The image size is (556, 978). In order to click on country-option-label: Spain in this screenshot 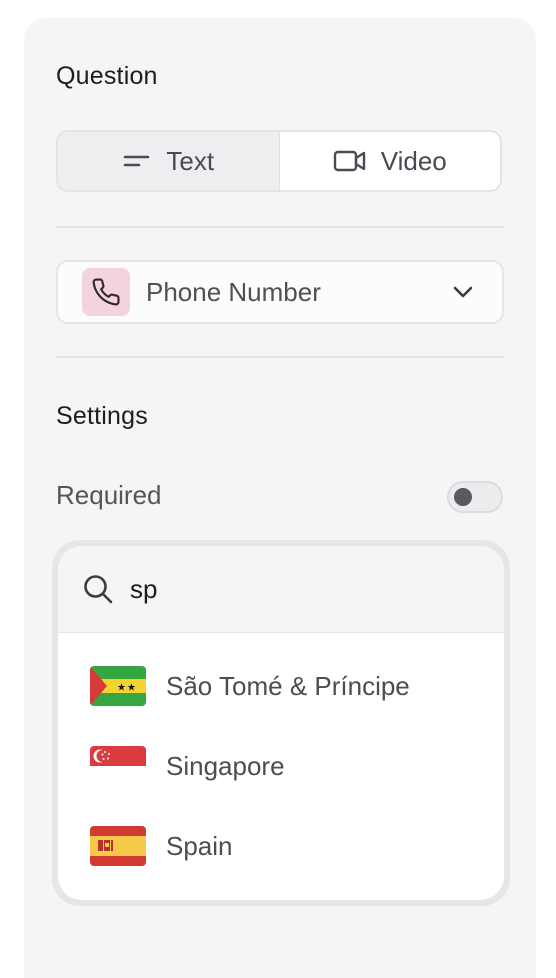, I will do `click(199, 845)`.